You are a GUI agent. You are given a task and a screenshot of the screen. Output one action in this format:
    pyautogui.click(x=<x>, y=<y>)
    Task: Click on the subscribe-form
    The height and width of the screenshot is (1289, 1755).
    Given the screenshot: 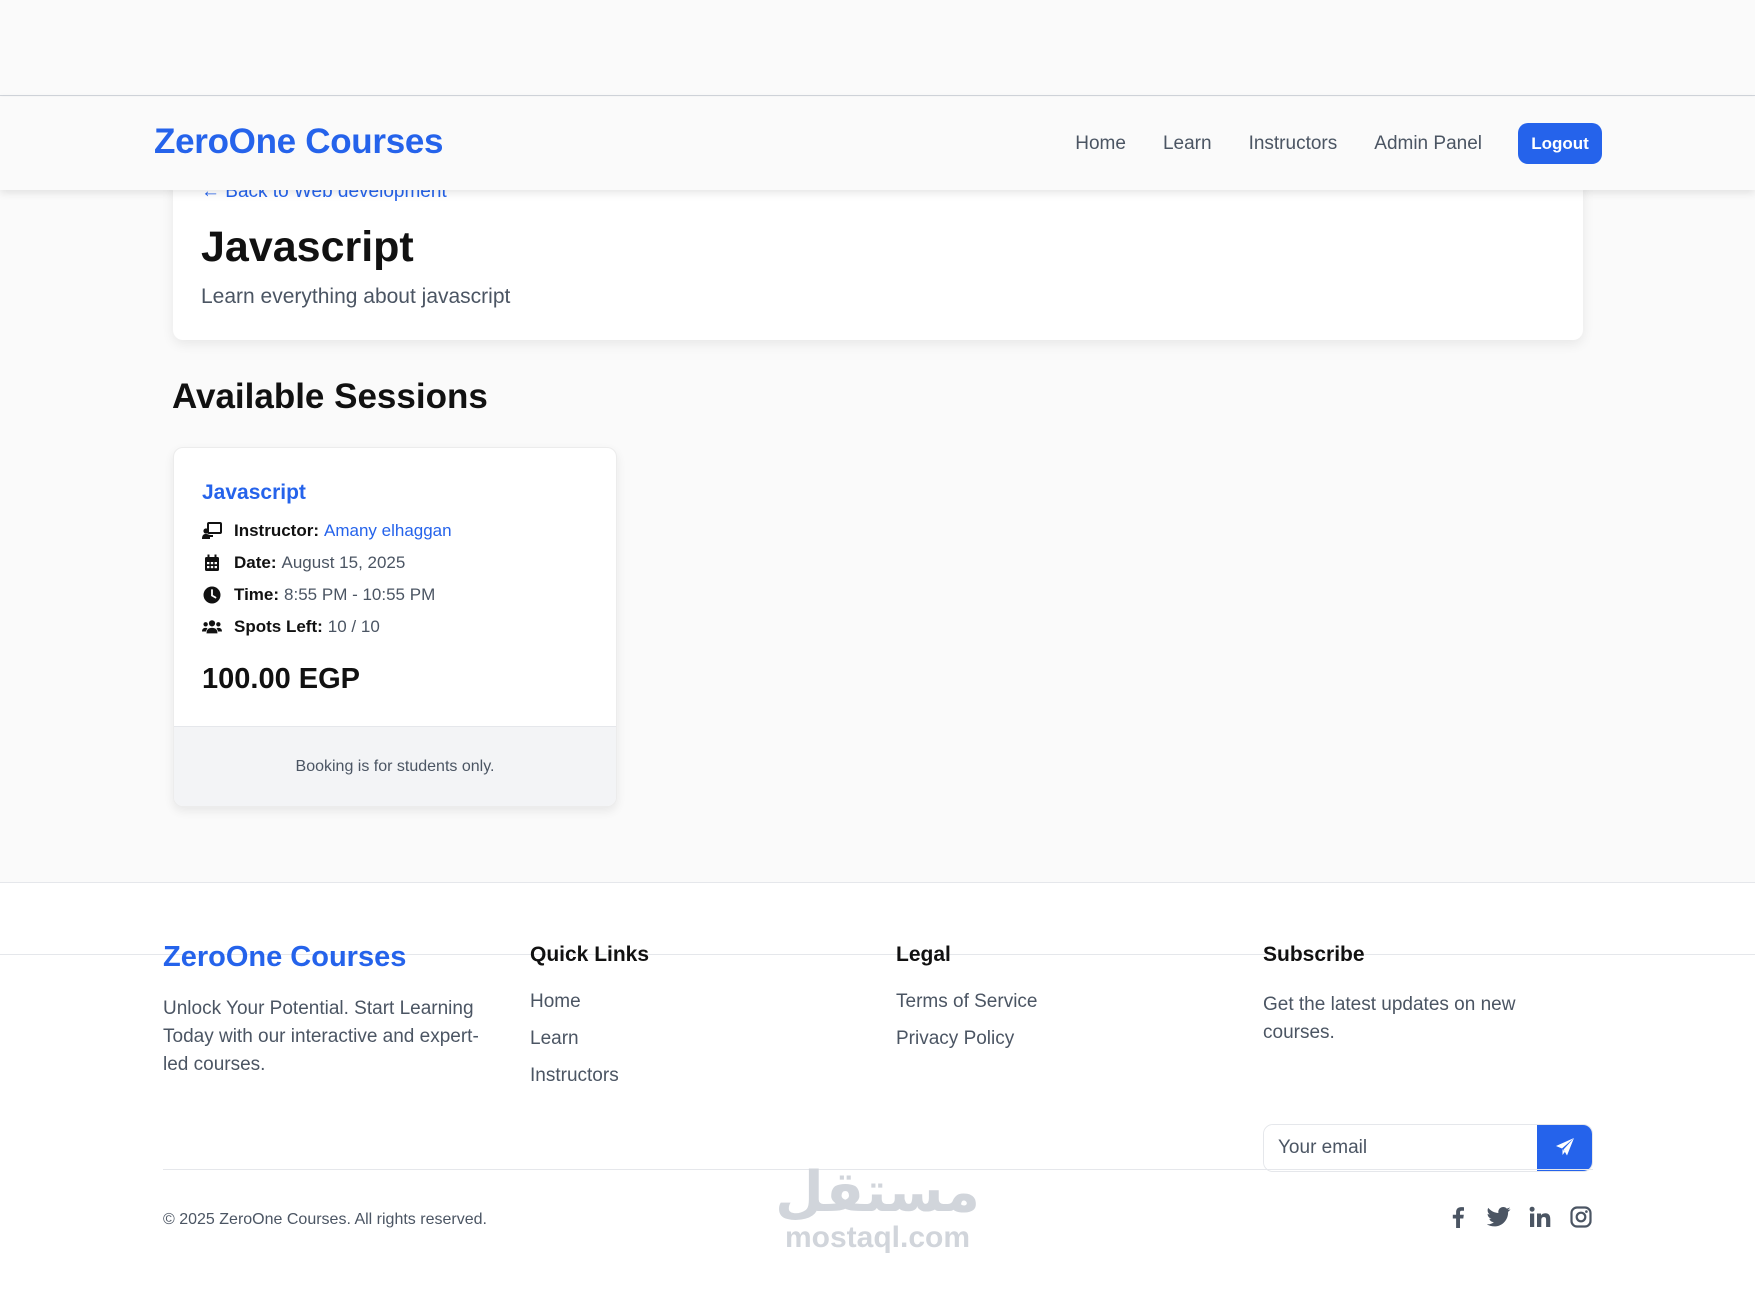 What is the action you would take?
    pyautogui.click(x=1428, y=1148)
    